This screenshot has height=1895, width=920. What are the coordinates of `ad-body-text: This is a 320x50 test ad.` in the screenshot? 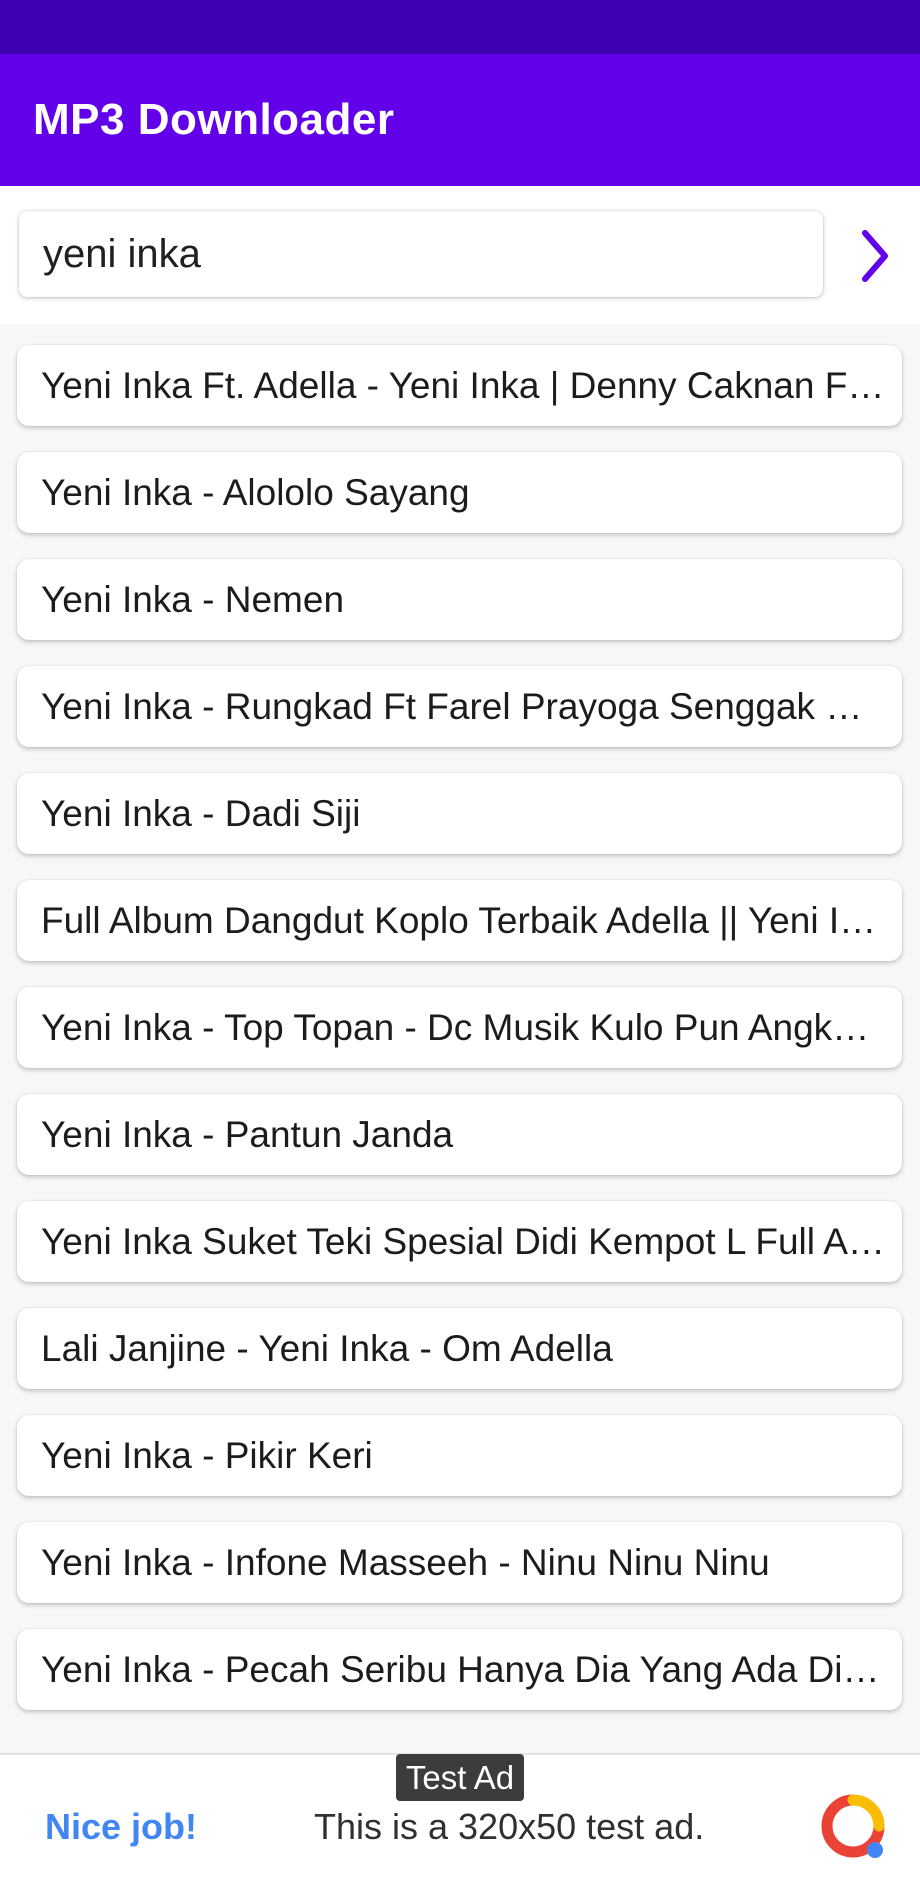 It's located at (509, 1827).